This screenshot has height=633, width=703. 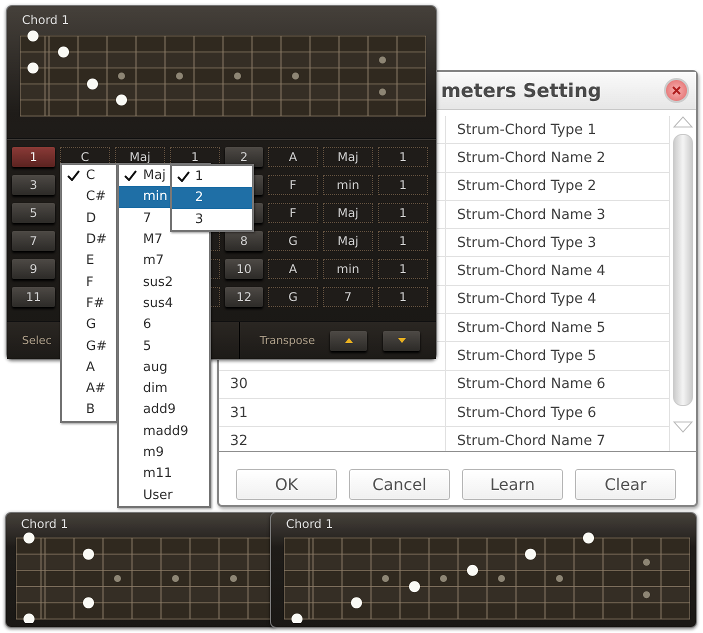 I want to click on transpose-up-button, so click(x=348, y=340).